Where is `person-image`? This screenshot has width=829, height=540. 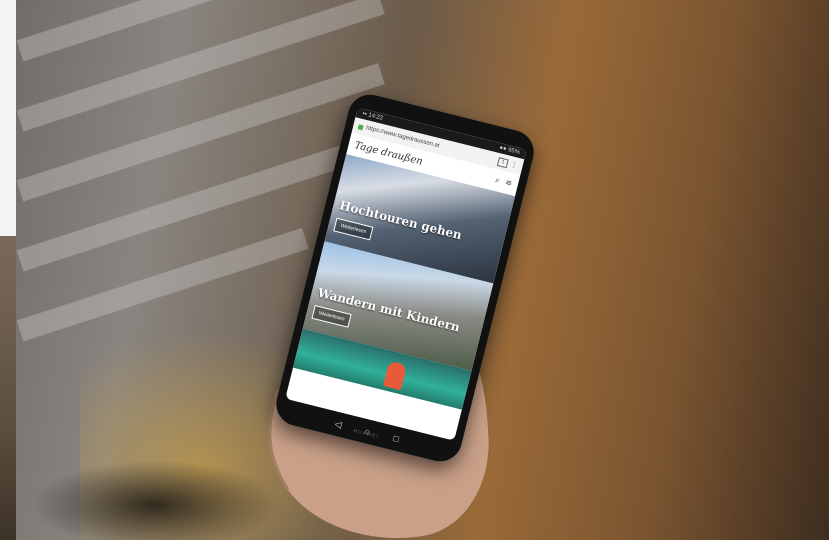 person-image is located at coordinates (395, 375).